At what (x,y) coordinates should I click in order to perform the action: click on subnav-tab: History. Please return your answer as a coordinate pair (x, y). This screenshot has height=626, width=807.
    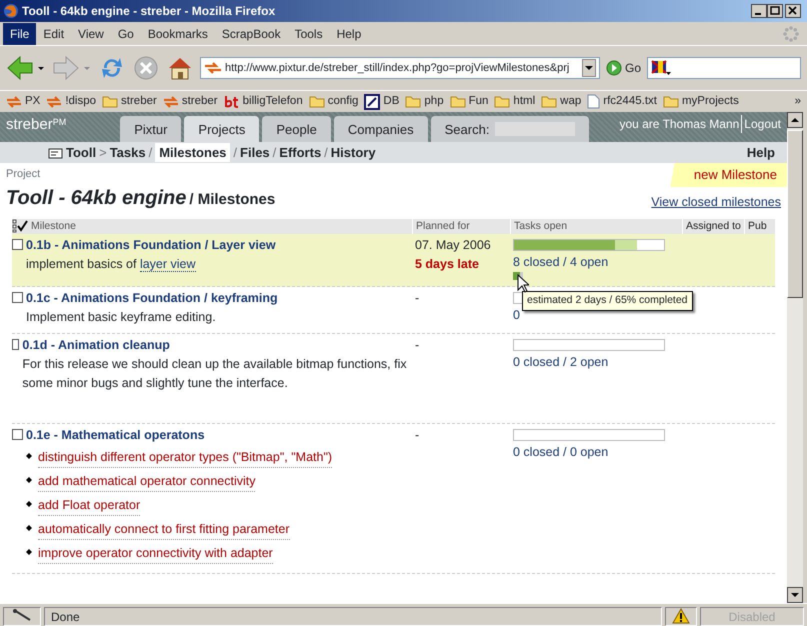
    Looking at the image, I should click on (353, 152).